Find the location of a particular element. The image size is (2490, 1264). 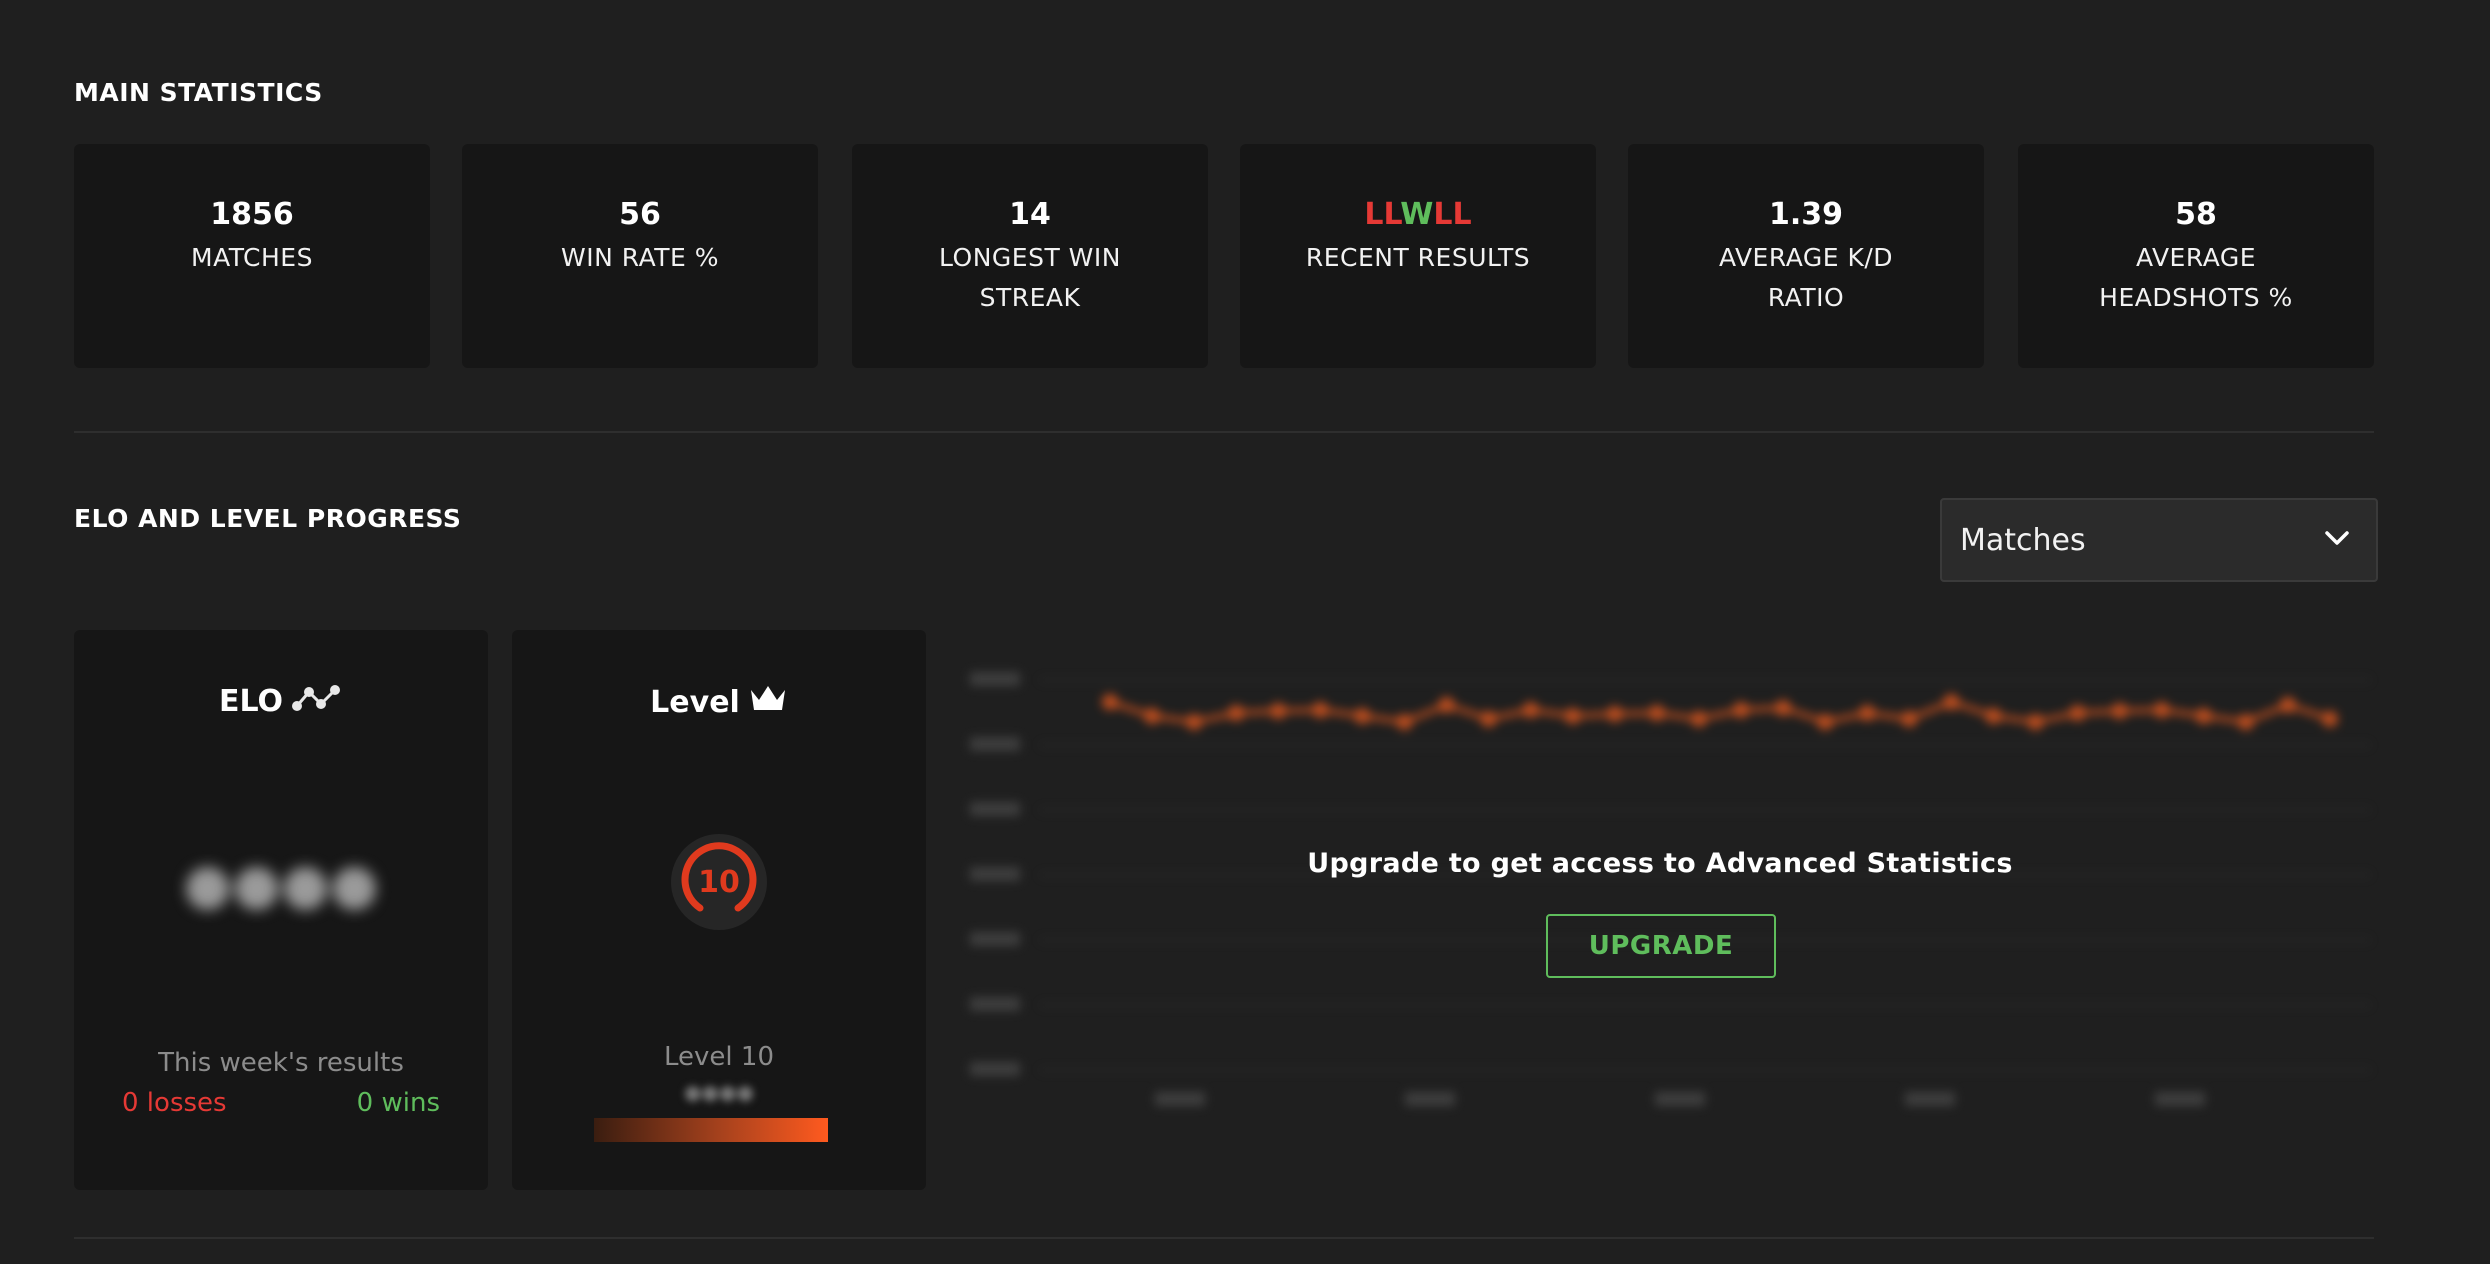

elo-panel-title: ELO is located at coordinates (281, 701).